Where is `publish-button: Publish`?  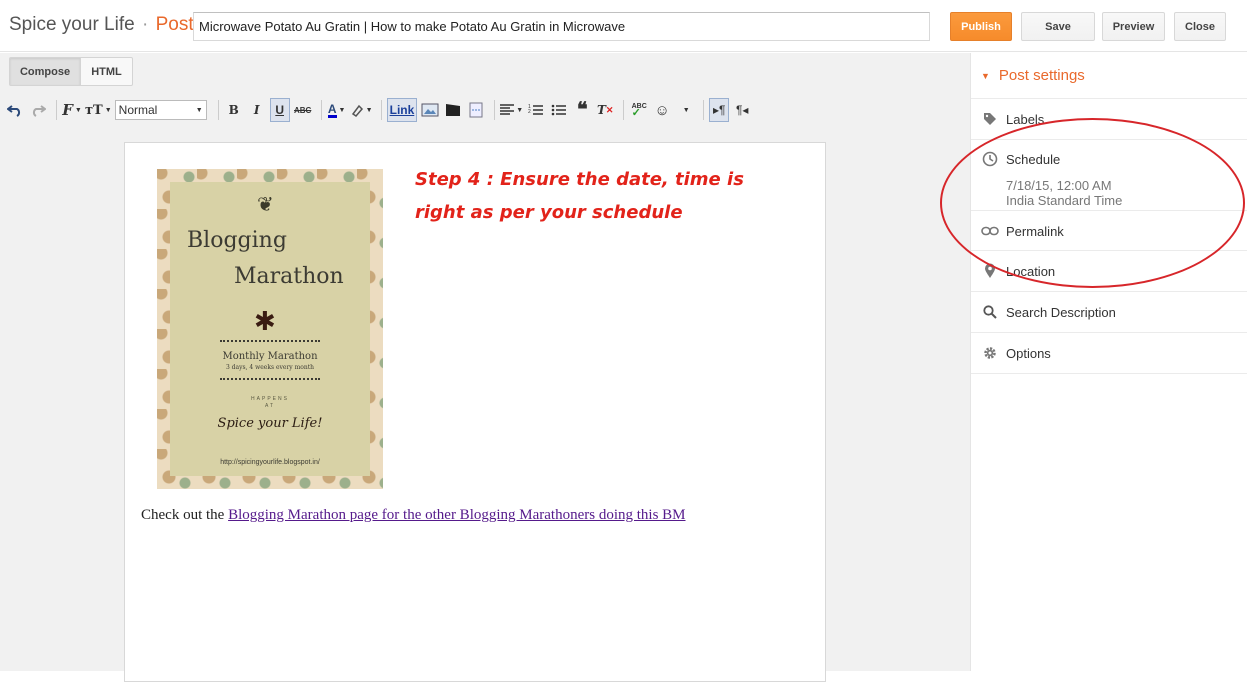 publish-button: Publish is located at coordinates (981, 26).